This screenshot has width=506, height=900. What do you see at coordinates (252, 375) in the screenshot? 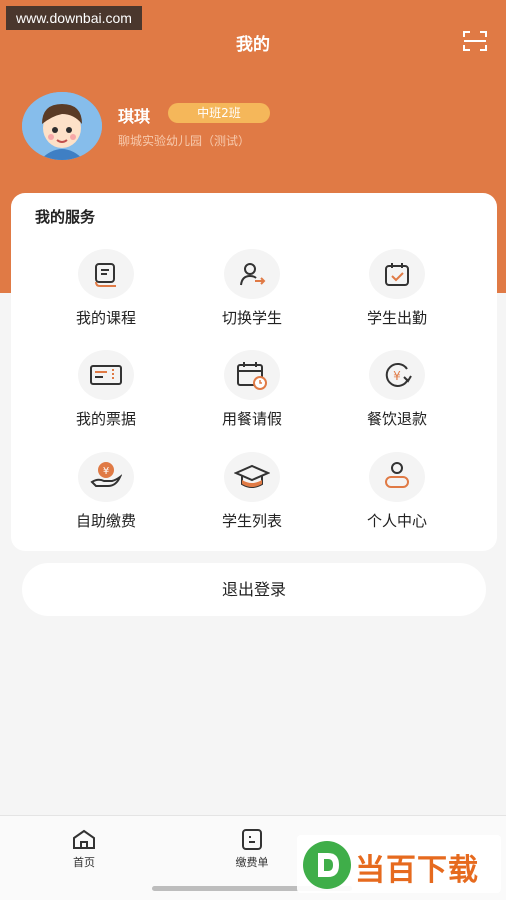
I see `calendar-clock-icon` at bounding box center [252, 375].